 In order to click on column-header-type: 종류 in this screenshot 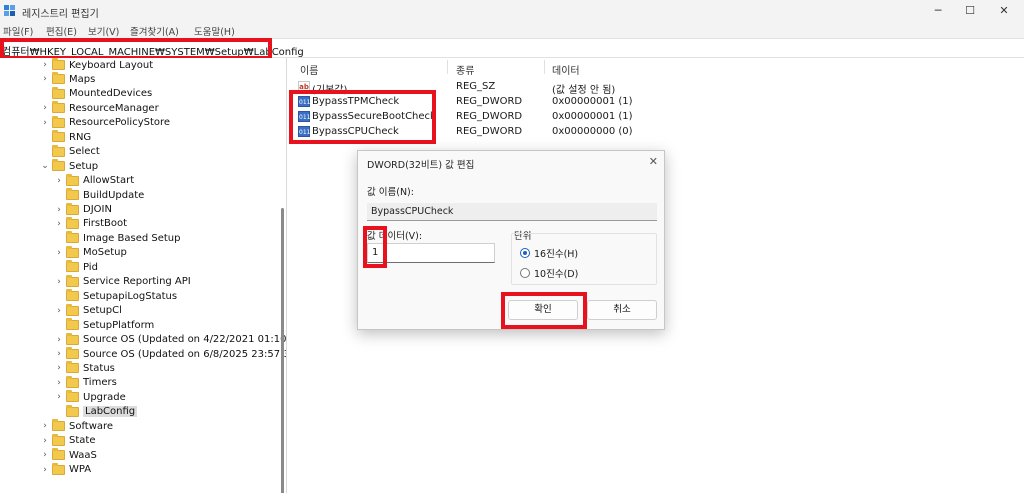, I will do `click(465, 69)`.